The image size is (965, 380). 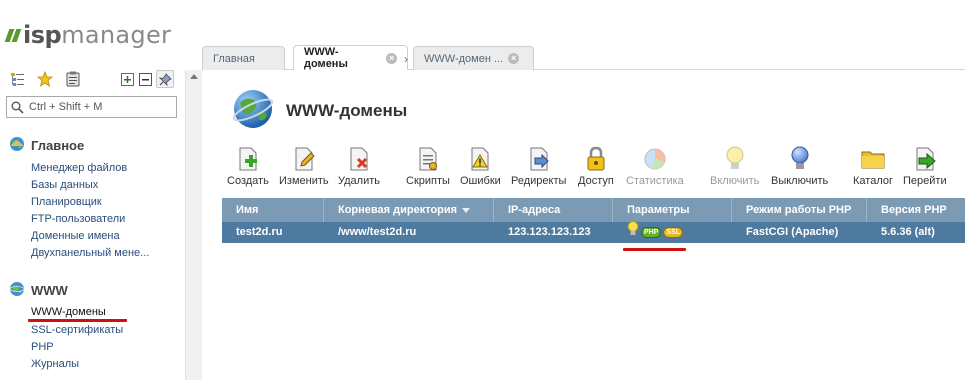 What do you see at coordinates (908, 232) in the screenshot?
I see `cell-php-version: 5.6.36 (alt)` at bounding box center [908, 232].